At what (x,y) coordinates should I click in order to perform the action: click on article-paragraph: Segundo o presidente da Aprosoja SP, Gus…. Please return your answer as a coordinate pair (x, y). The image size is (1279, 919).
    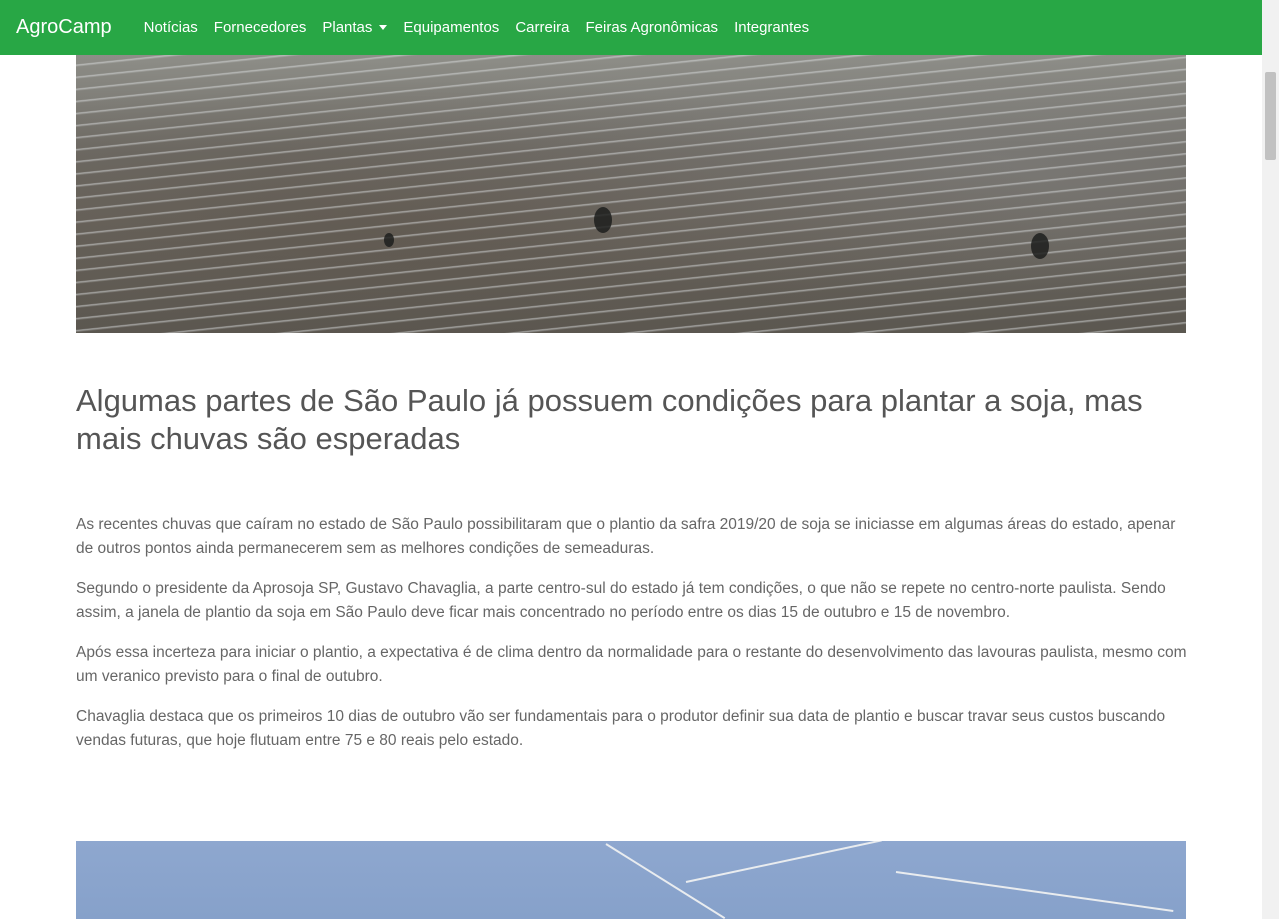
    Looking at the image, I should click on (621, 600).